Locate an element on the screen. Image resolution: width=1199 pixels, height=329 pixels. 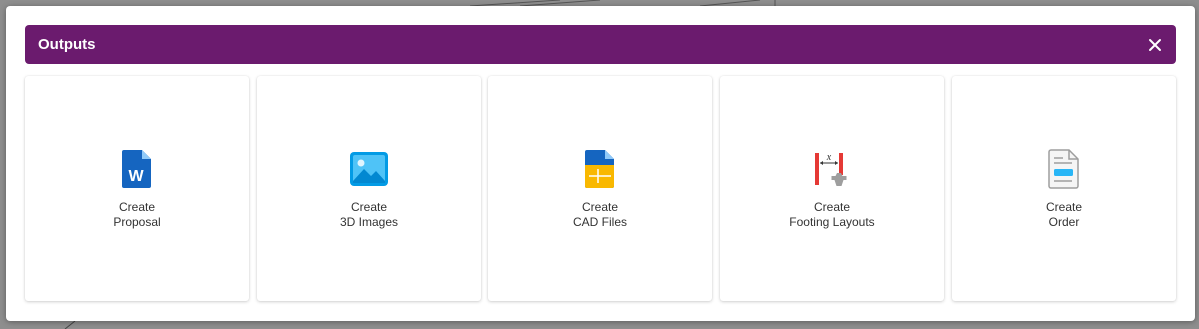
card-label: Create 3D Images is located at coordinates (369, 214).